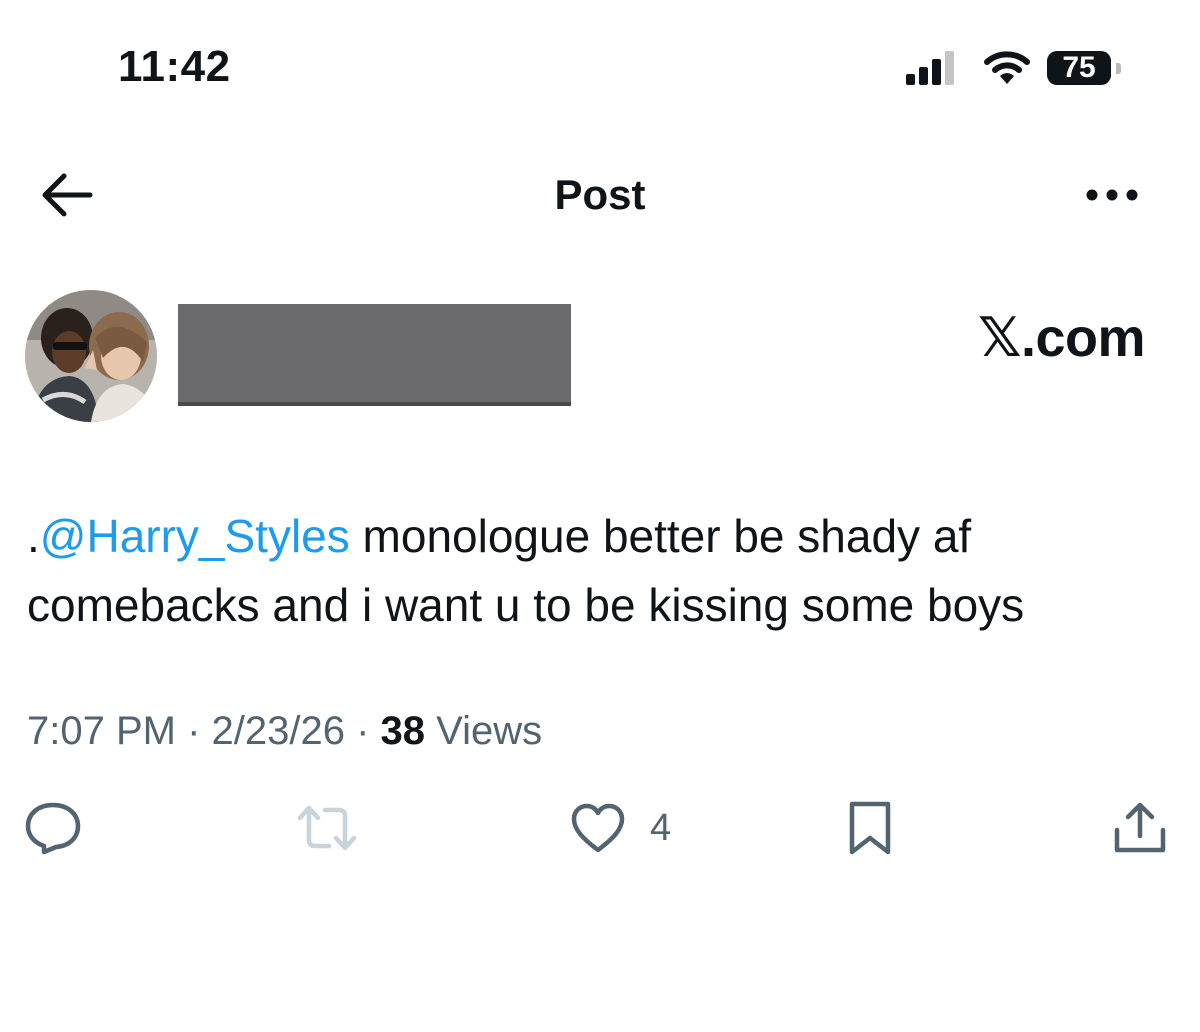 The image size is (1200, 1032). I want to click on like-button: 4, so click(630, 828).